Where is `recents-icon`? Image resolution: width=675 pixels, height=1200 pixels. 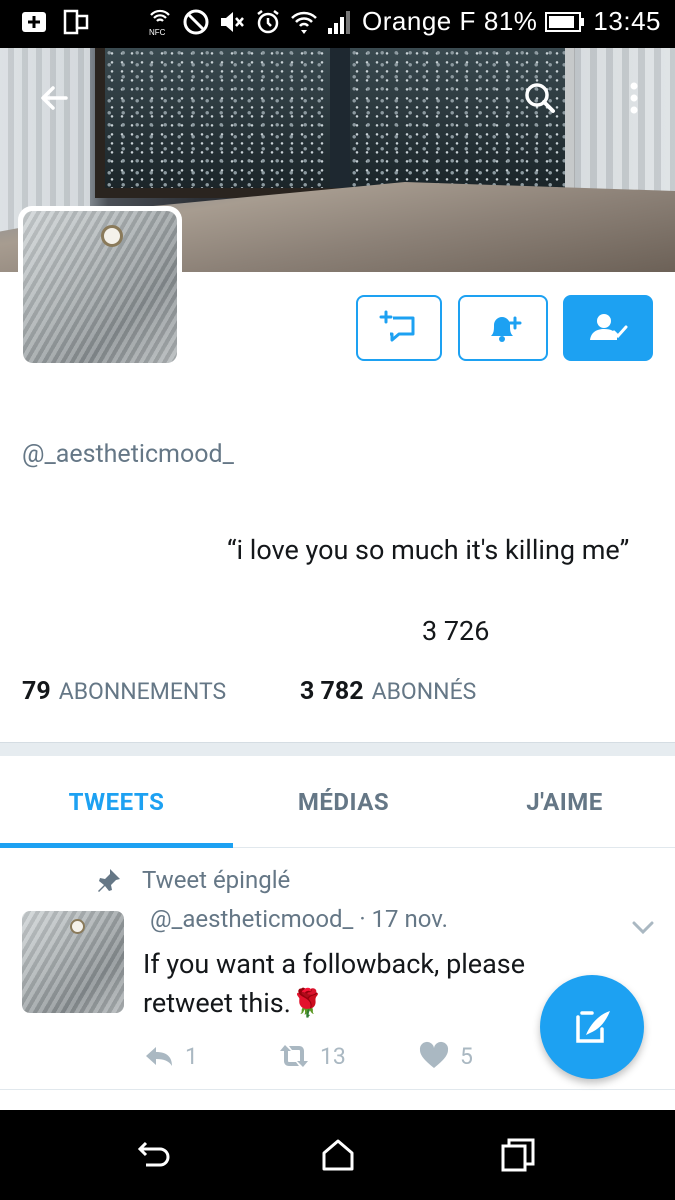
recents-icon is located at coordinates (518, 1155).